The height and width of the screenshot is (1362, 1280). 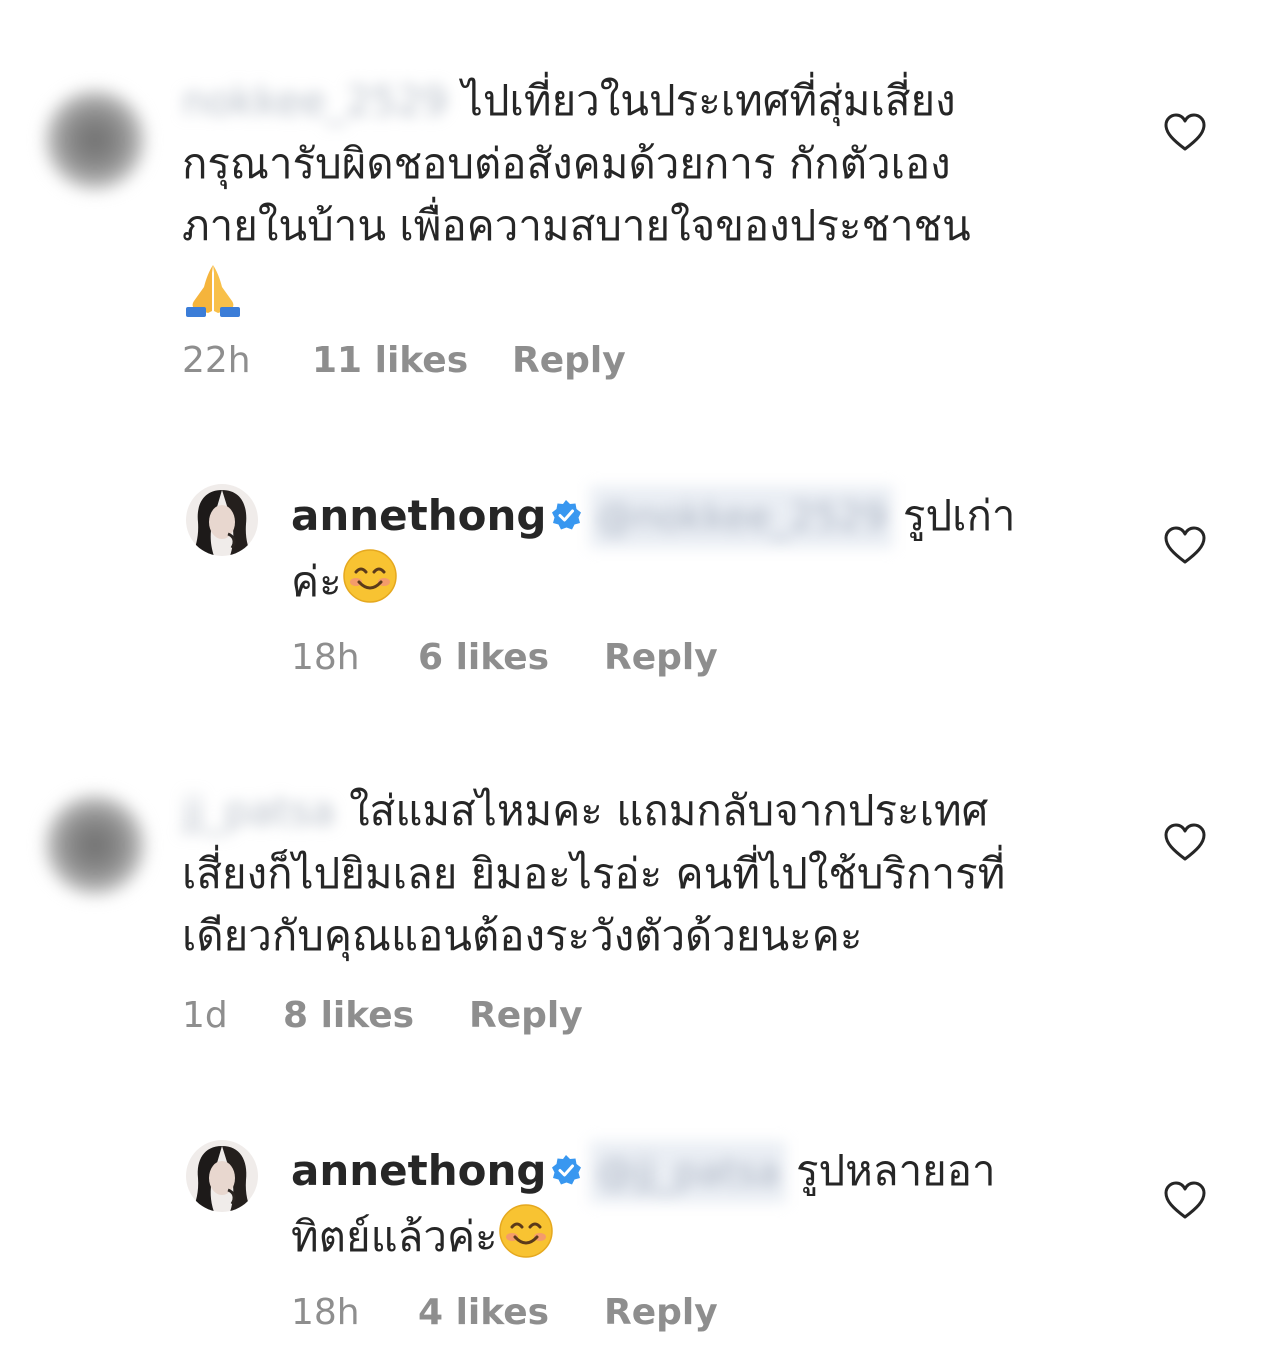 What do you see at coordinates (669, 810) in the screenshot?
I see `comment-text-line-1: ใส่แมสไหมคะ แถมกลับจากประเทศ` at bounding box center [669, 810].